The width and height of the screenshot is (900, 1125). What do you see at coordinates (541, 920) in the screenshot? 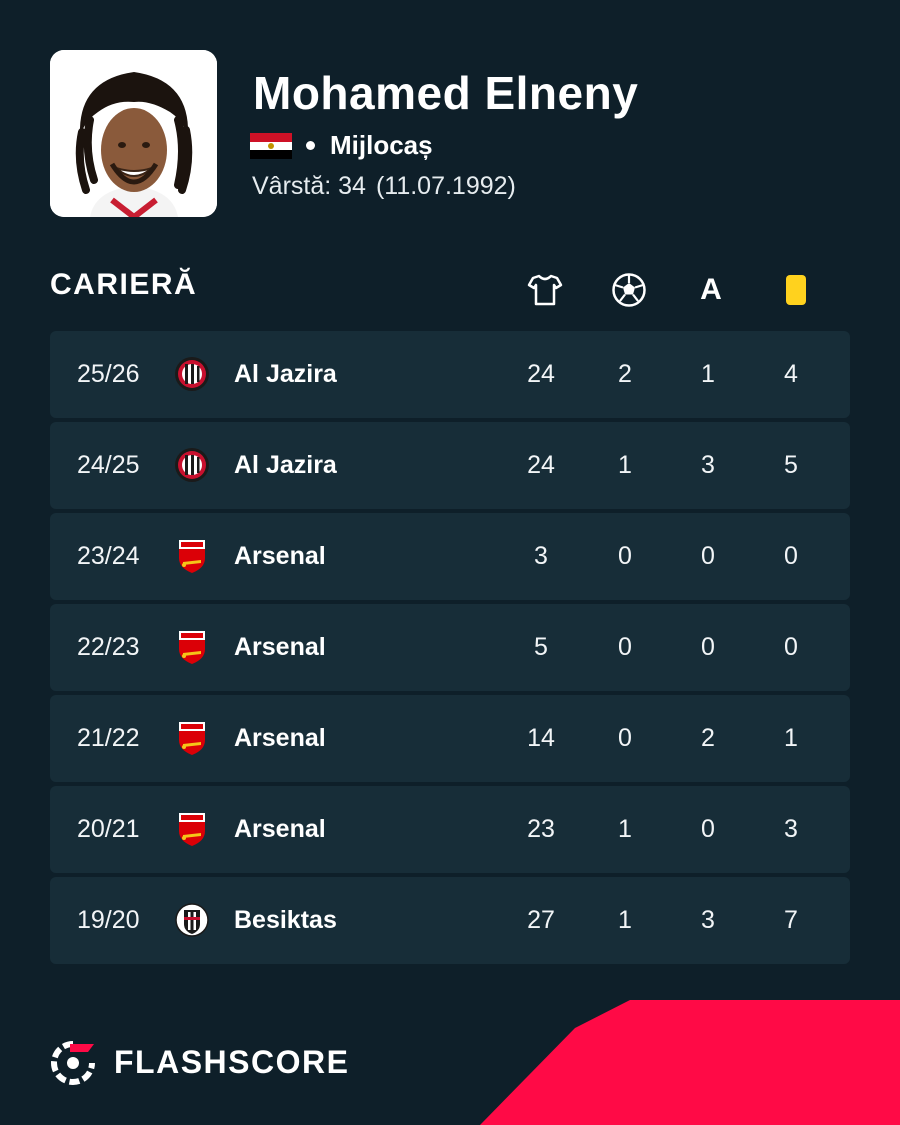
I see `appearances: 27` at bounding box center [541, 920].